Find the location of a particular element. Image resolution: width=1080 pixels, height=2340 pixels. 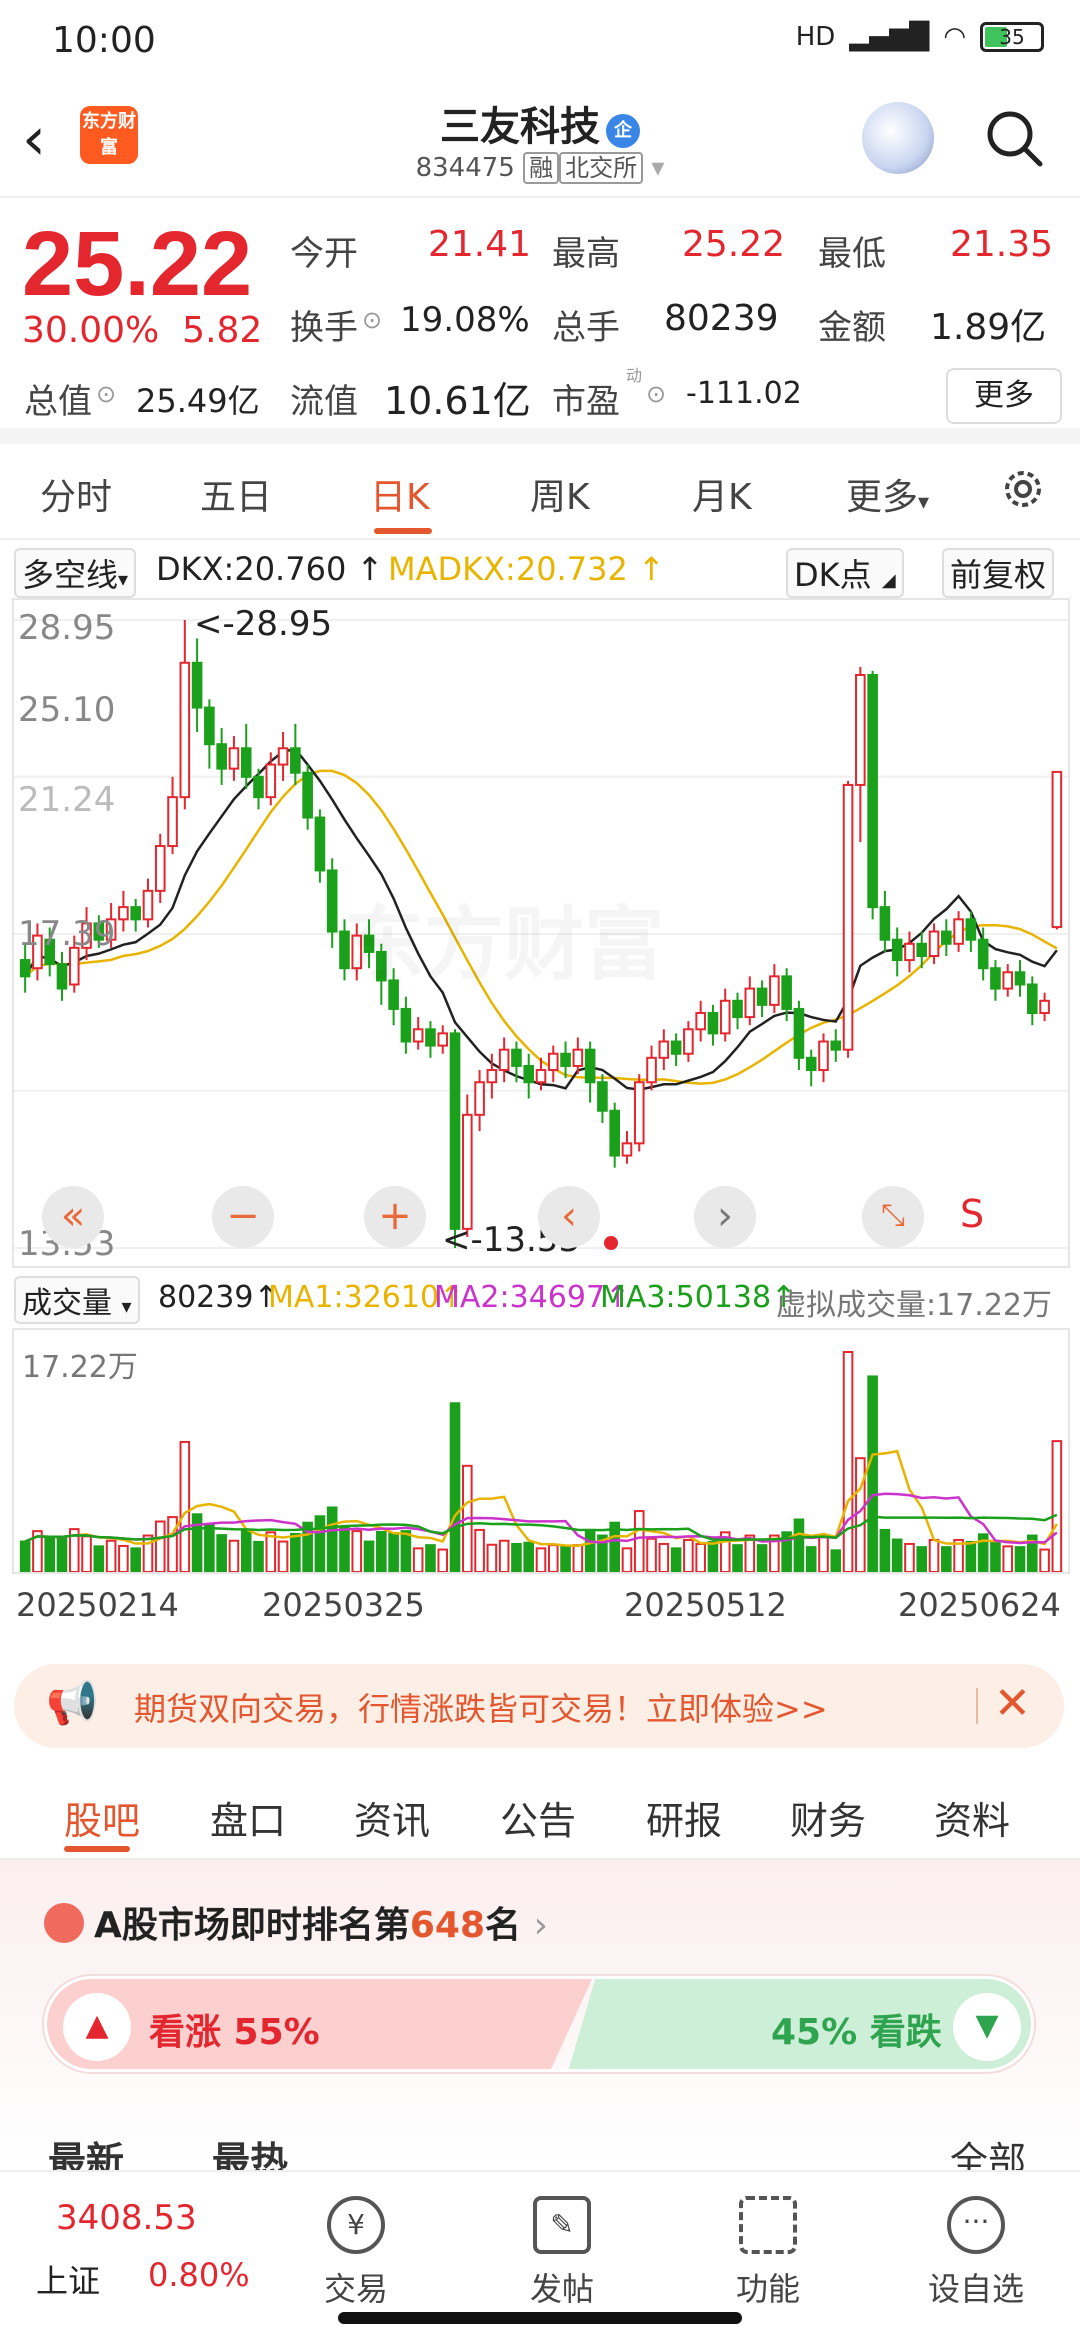

stock-header: ‹ 东方财富 三友科技企 834475 融北交所 ▾ is located at coordinates (540, 143).